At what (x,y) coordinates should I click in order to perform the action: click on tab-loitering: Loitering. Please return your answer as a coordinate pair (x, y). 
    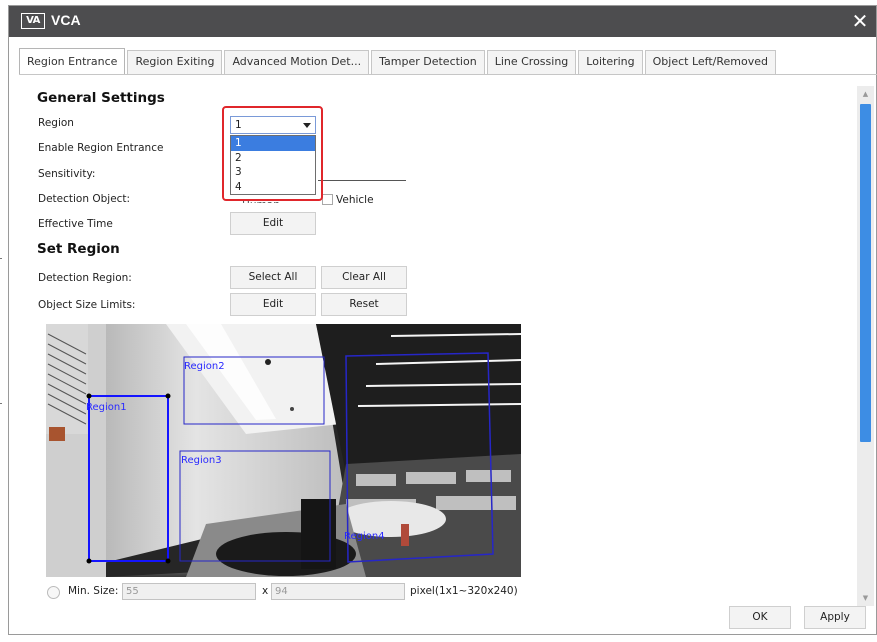
    Looking at the image, I should click on (610, 62).